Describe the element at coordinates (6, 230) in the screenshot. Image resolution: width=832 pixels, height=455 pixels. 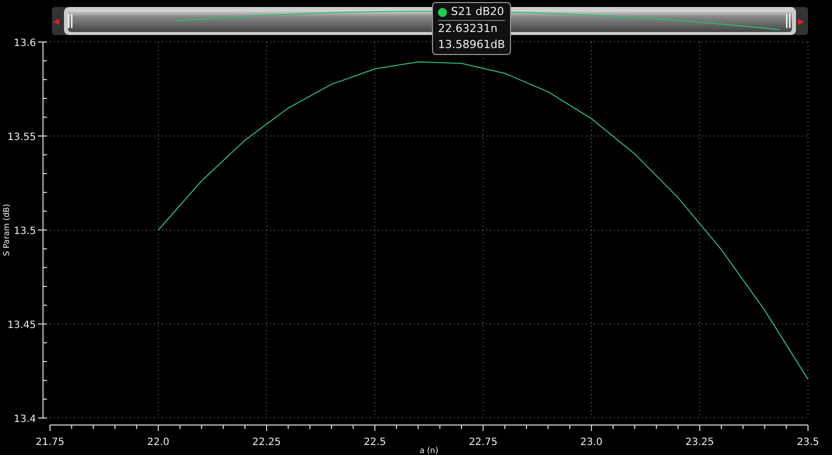
I see `y-axis-label: S Param (dB)` at that location.